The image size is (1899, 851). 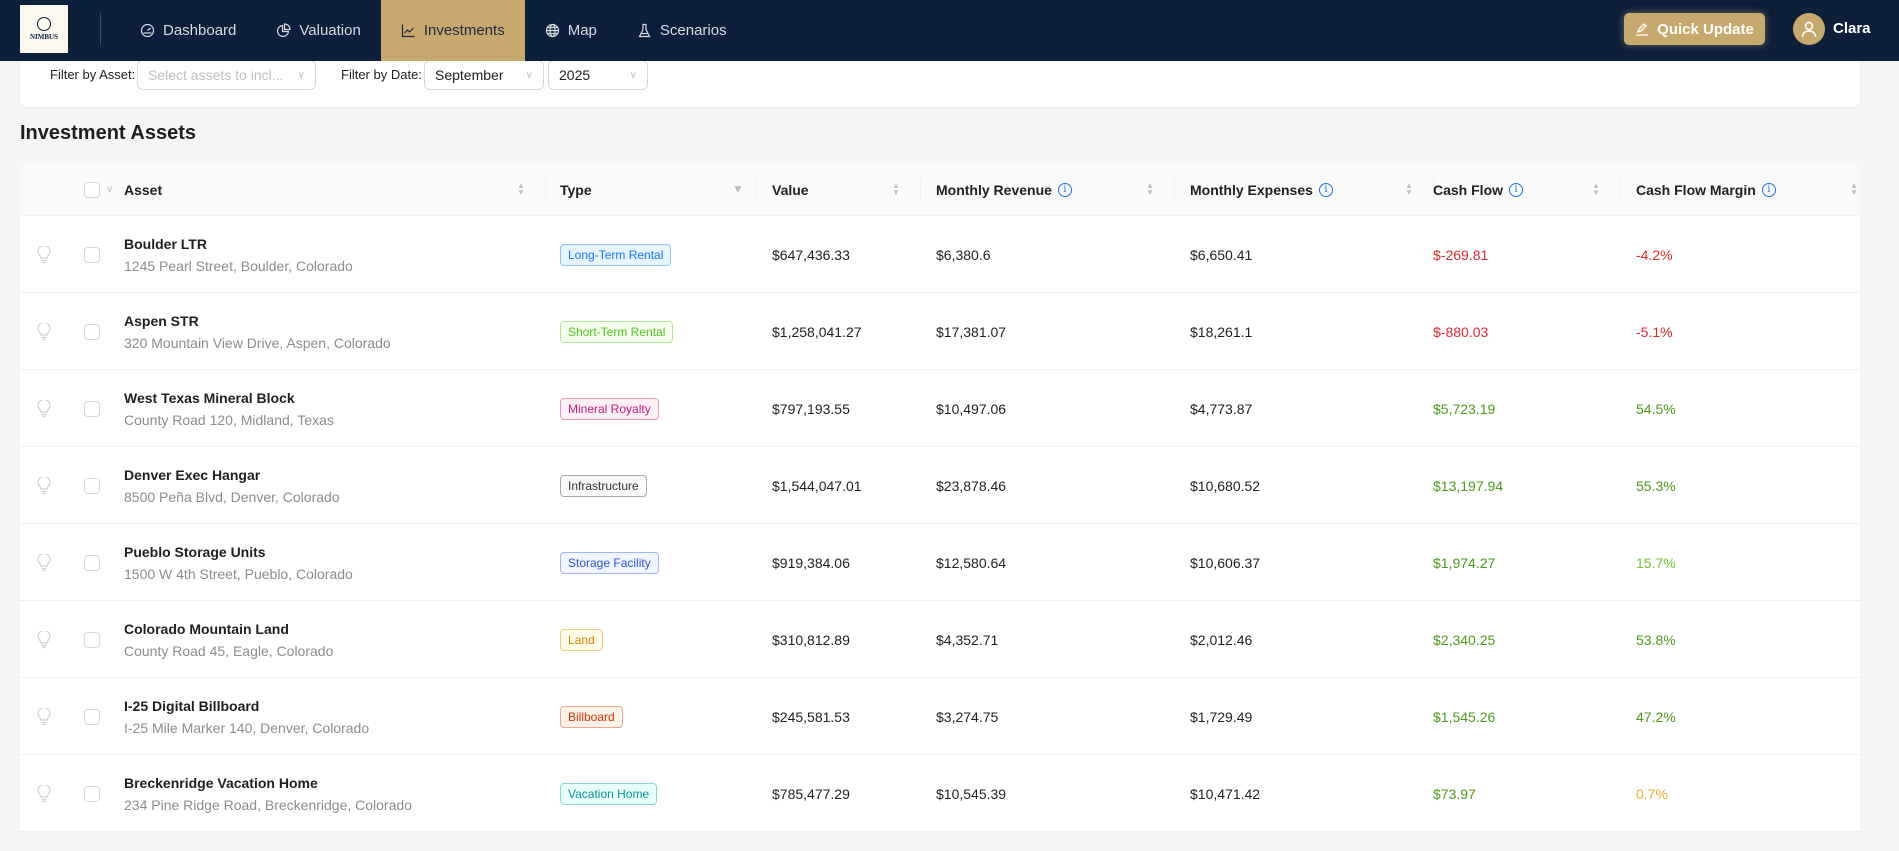 What do you see at coordinates (811, 562) in the screenshot?
I see `value-cell: $919,384.06` at bounding box center [811, 562].